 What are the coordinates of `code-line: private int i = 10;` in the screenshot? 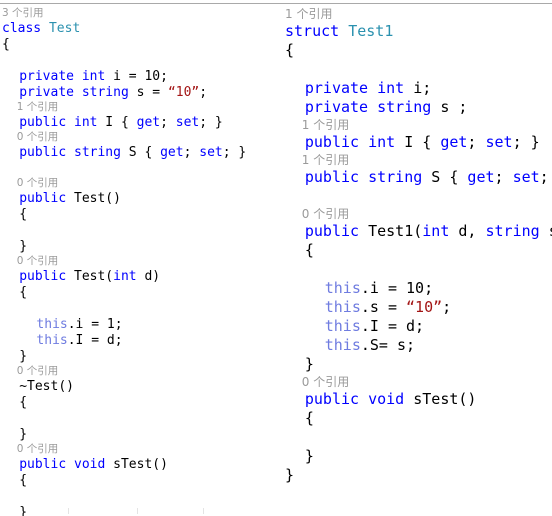 It's located at (139, 78).